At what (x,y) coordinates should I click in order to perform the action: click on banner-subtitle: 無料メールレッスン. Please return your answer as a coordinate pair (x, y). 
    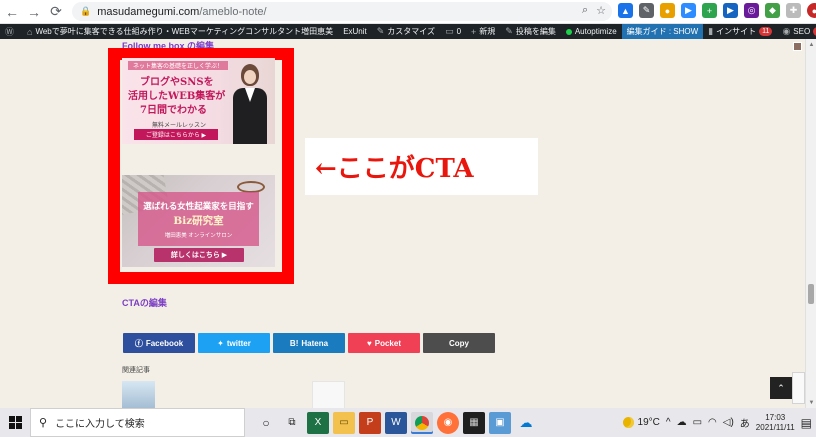
    Looking at the image, I should click on (179, 126).